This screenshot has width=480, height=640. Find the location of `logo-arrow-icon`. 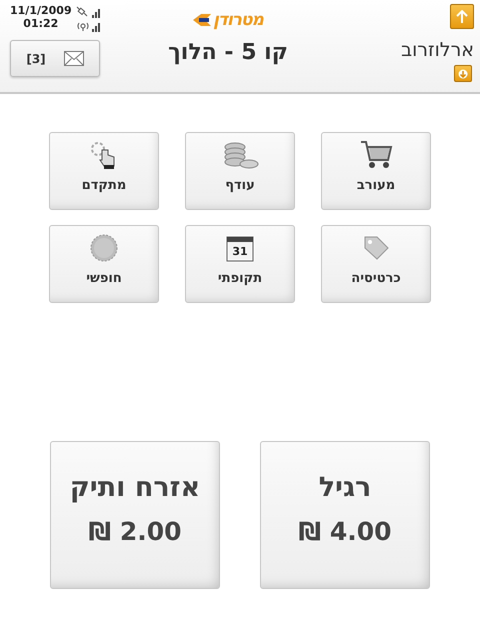

logo-arrow-icon is located at coordinates (202, 20).